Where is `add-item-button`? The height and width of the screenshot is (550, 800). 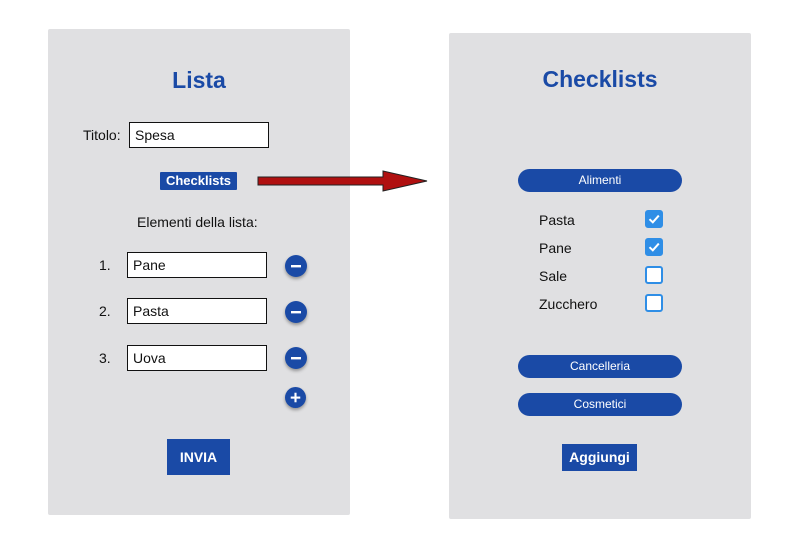 add-item-button is located at coordinates (295, 397).